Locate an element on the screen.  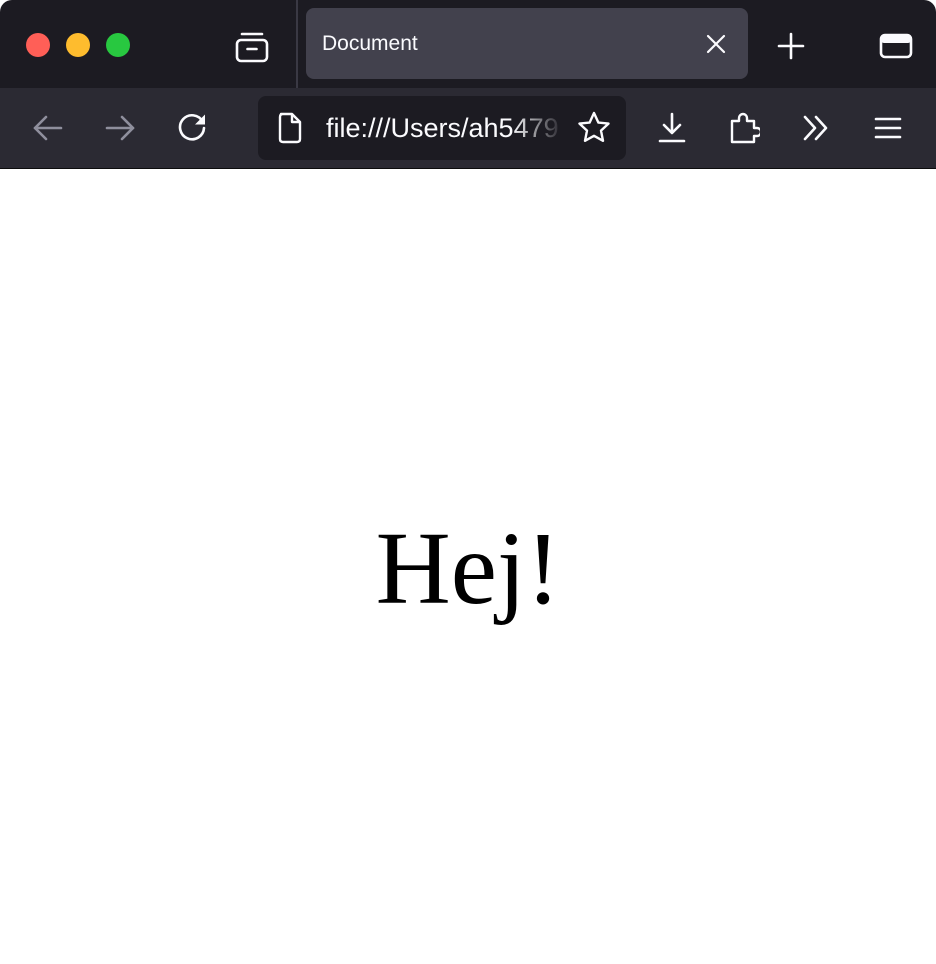
hamburger-menu-icon is located at coordinates (888, 128).